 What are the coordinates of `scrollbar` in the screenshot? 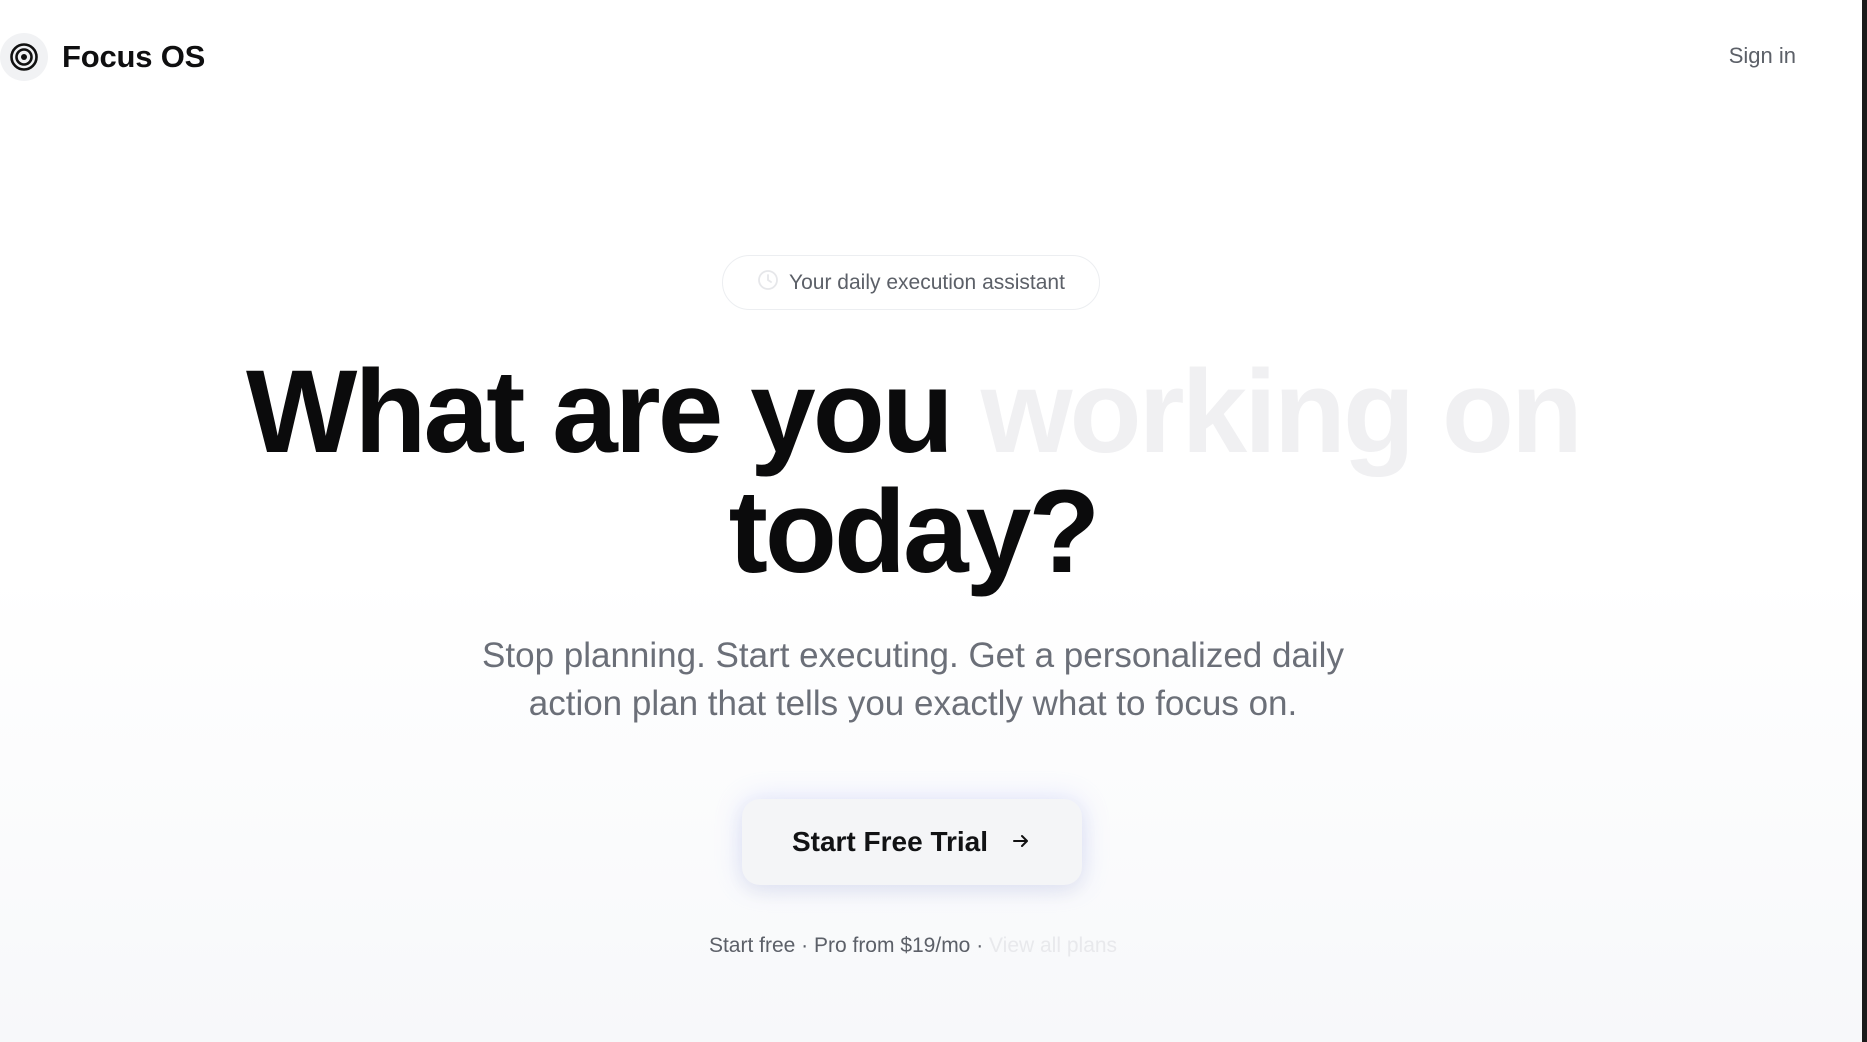 It's located at (1864, 521).